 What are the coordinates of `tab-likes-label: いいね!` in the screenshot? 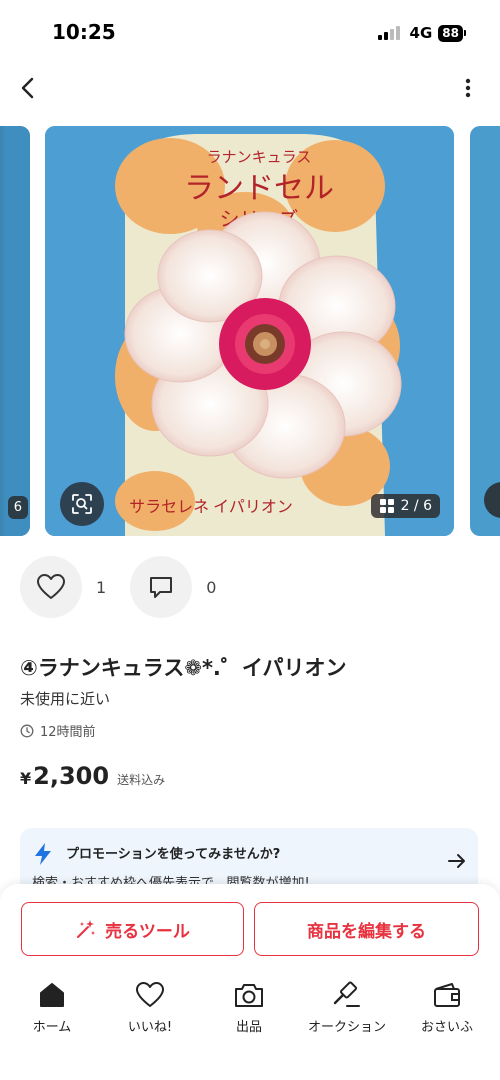 It's located at (150, 1027).